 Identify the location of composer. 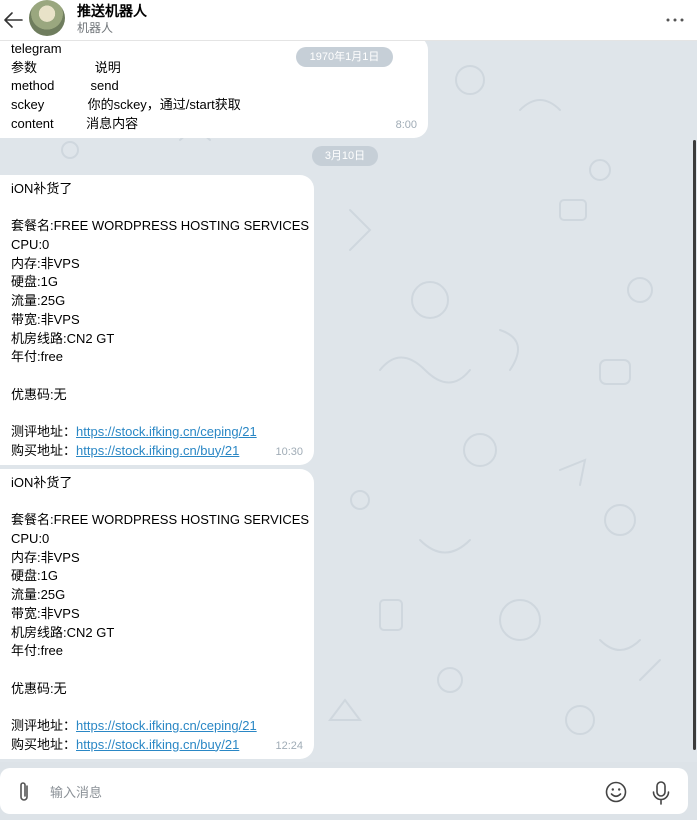
(348, 791).